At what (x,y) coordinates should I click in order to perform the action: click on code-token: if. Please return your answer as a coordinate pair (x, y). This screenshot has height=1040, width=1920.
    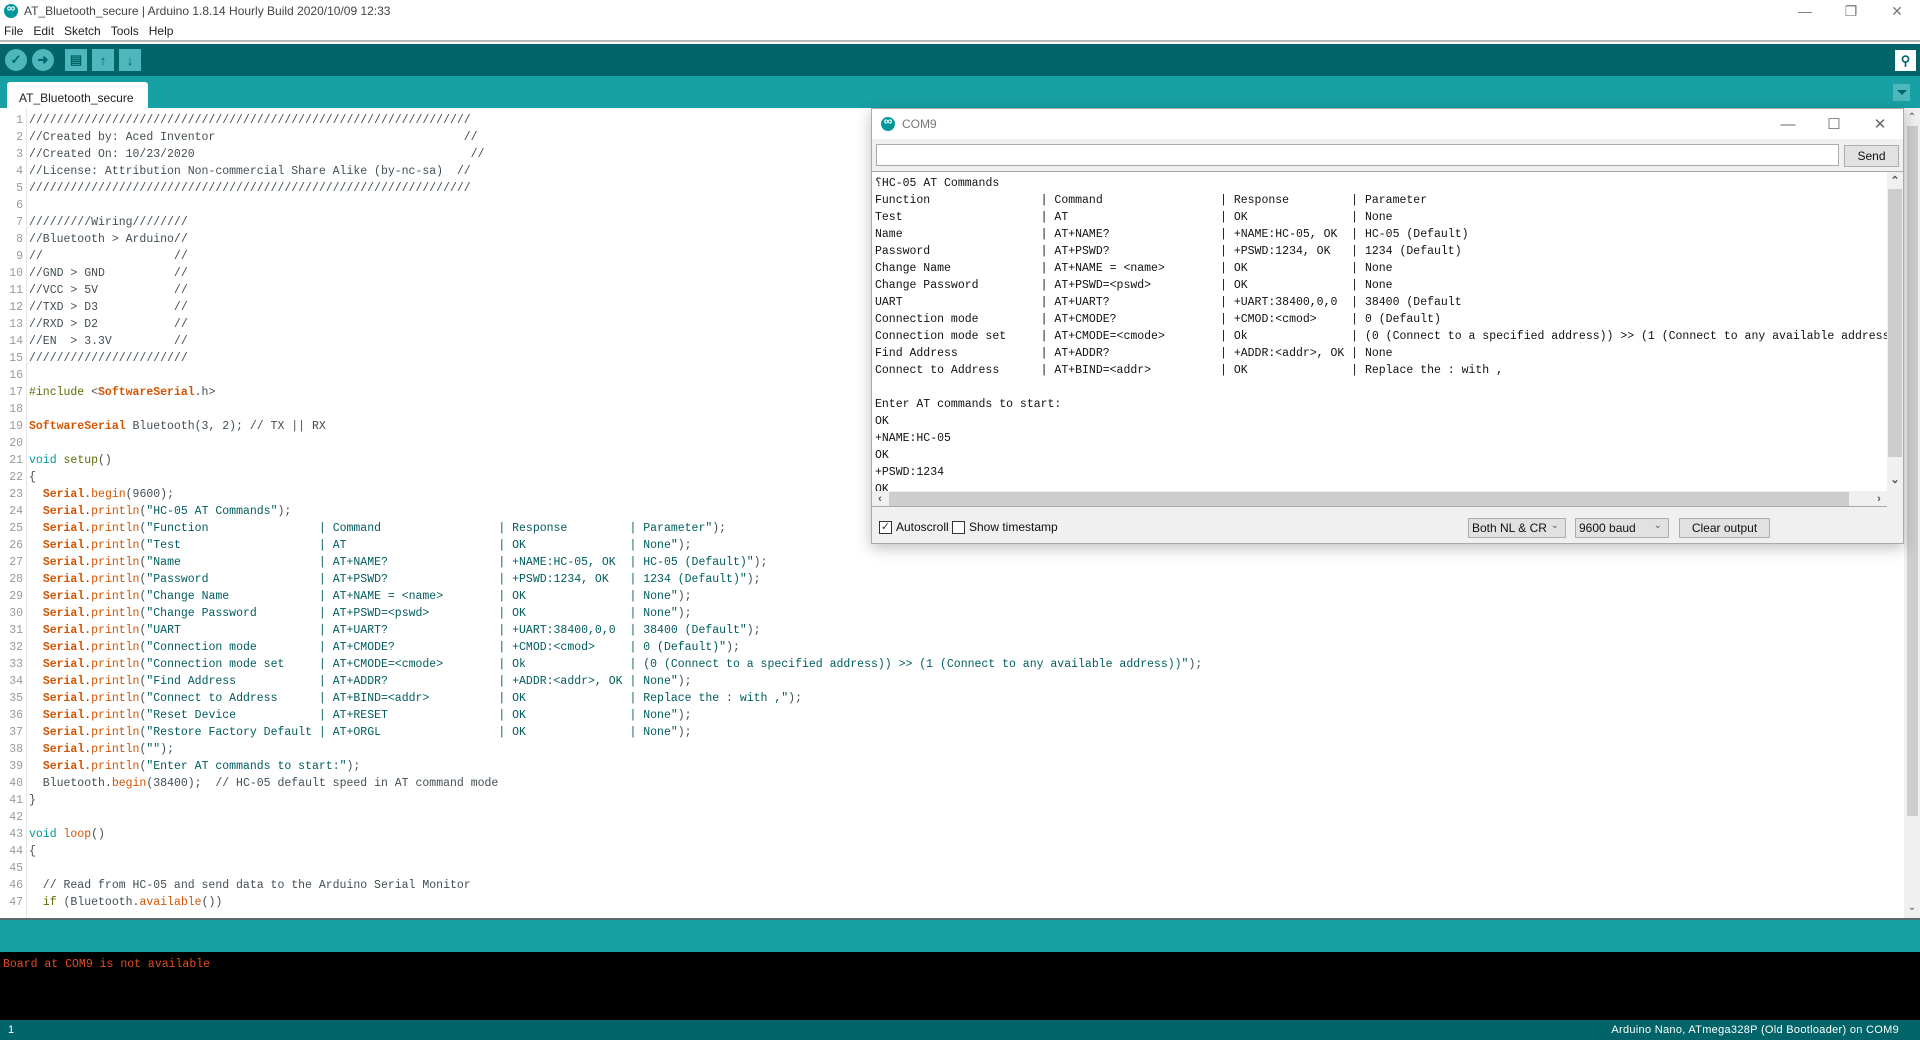
    Looking at the image, I should click on (49, 902).